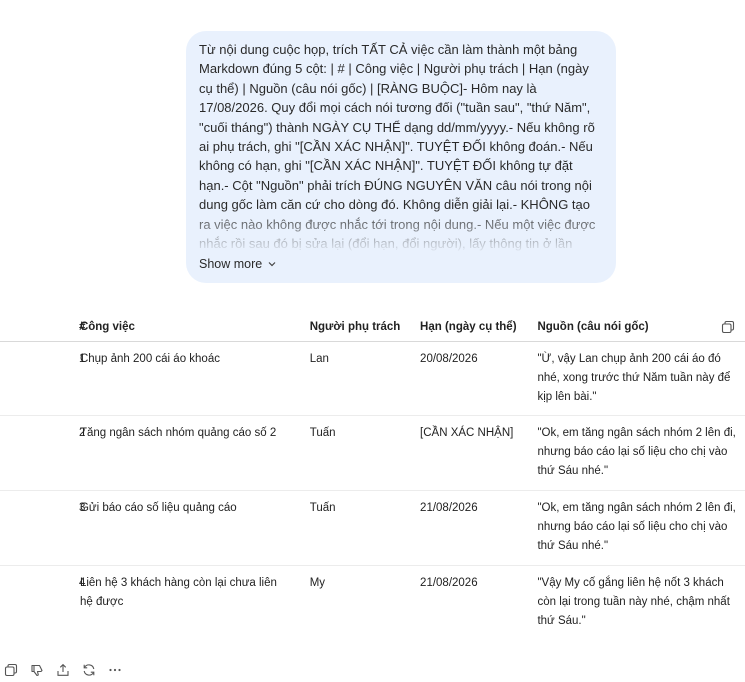 The image size is (745, 682). Describe the element at coordinates (149, 359) in the screenshot. I see `cell-task: Chụp ảnh 200 cái áo khoác` at that location.